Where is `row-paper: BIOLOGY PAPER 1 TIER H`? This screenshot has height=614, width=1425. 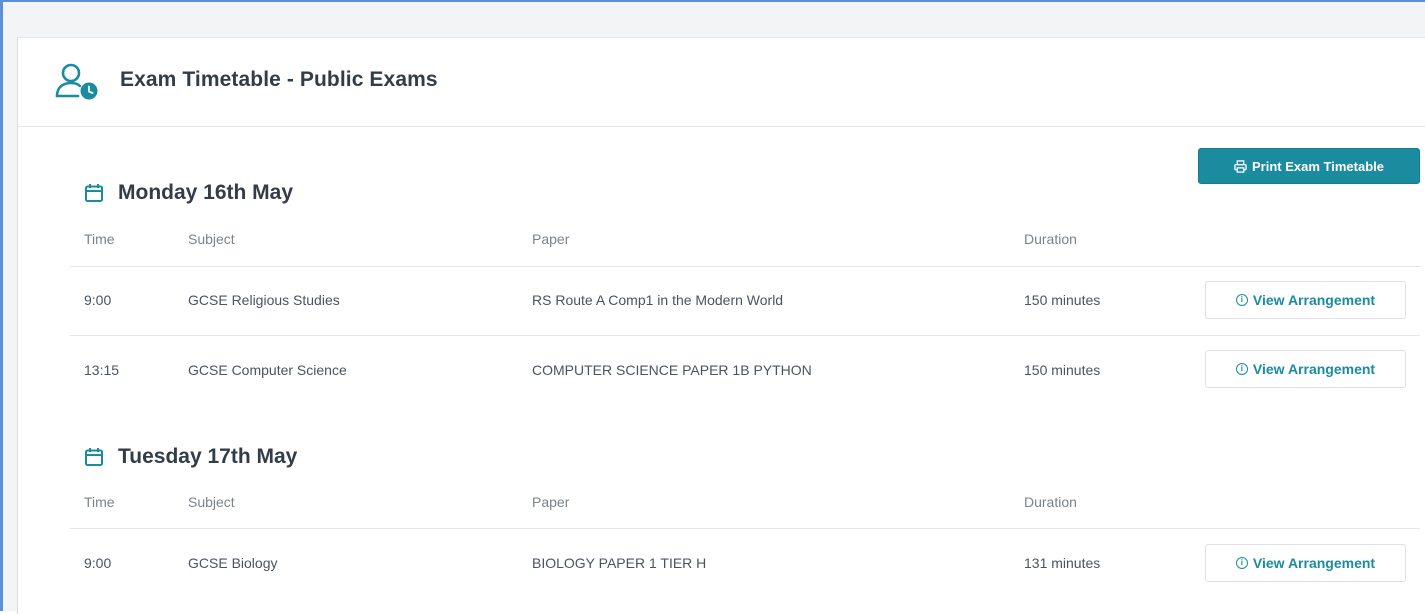
row-paper: BIOLOGY PAPER 1 TIER H is located at coordinates (619, 563).